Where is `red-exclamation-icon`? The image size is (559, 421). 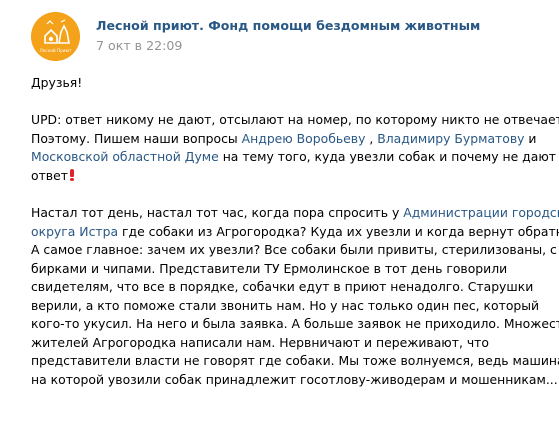
red-exclamation-icon is located at coordinates (71, 174).